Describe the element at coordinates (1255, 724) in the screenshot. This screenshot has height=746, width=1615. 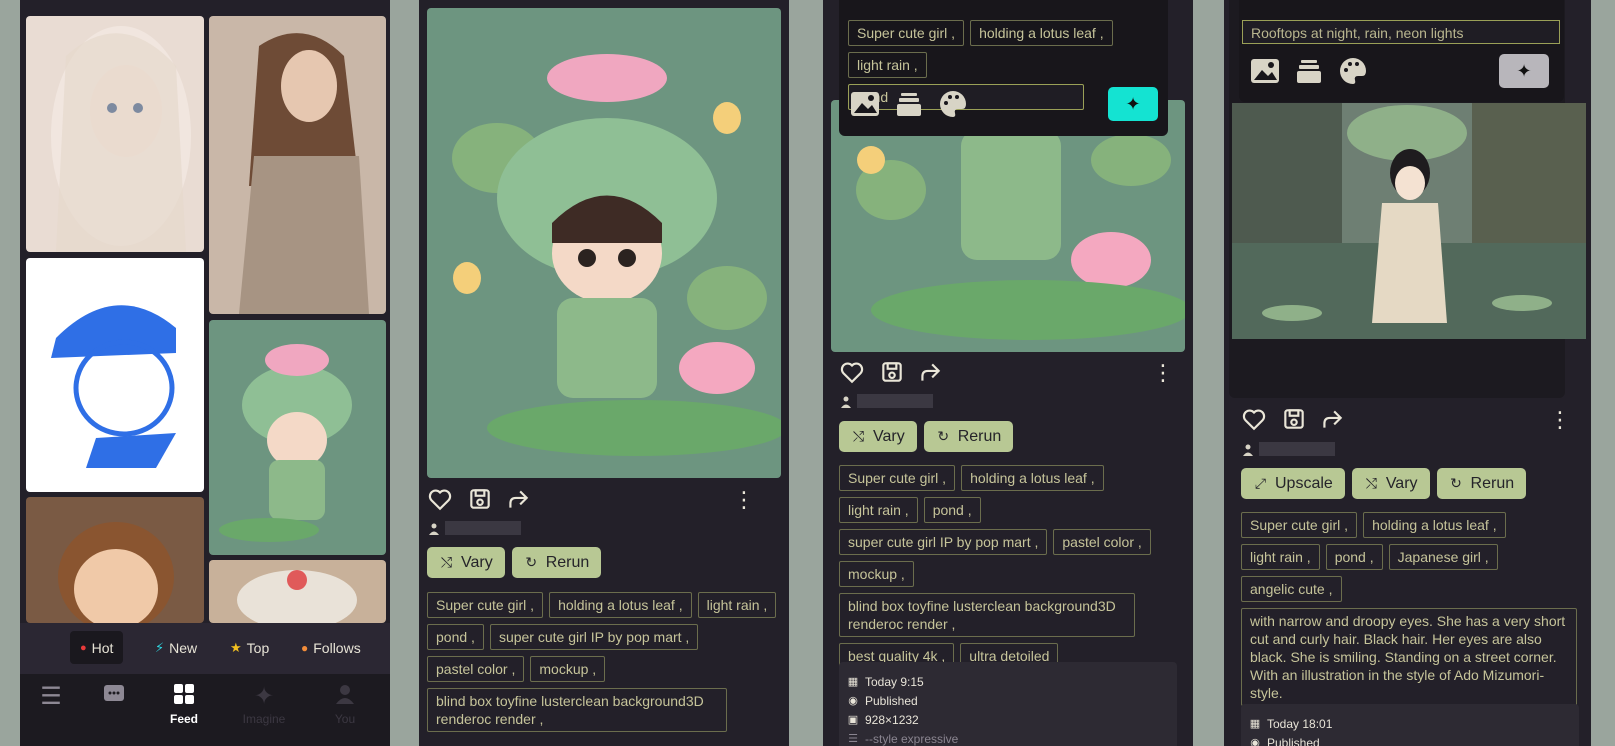
I see `calendar-icon: ▦` at that location.